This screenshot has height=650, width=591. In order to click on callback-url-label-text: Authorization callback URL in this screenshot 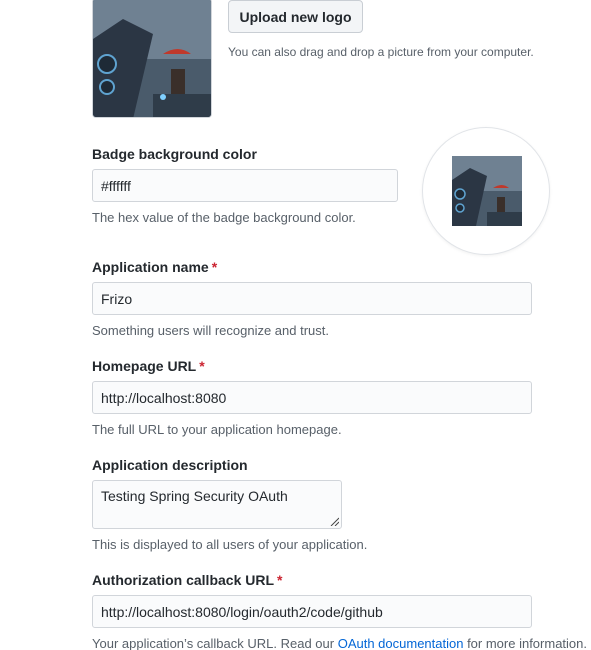, I will do `click(183, 580)`.